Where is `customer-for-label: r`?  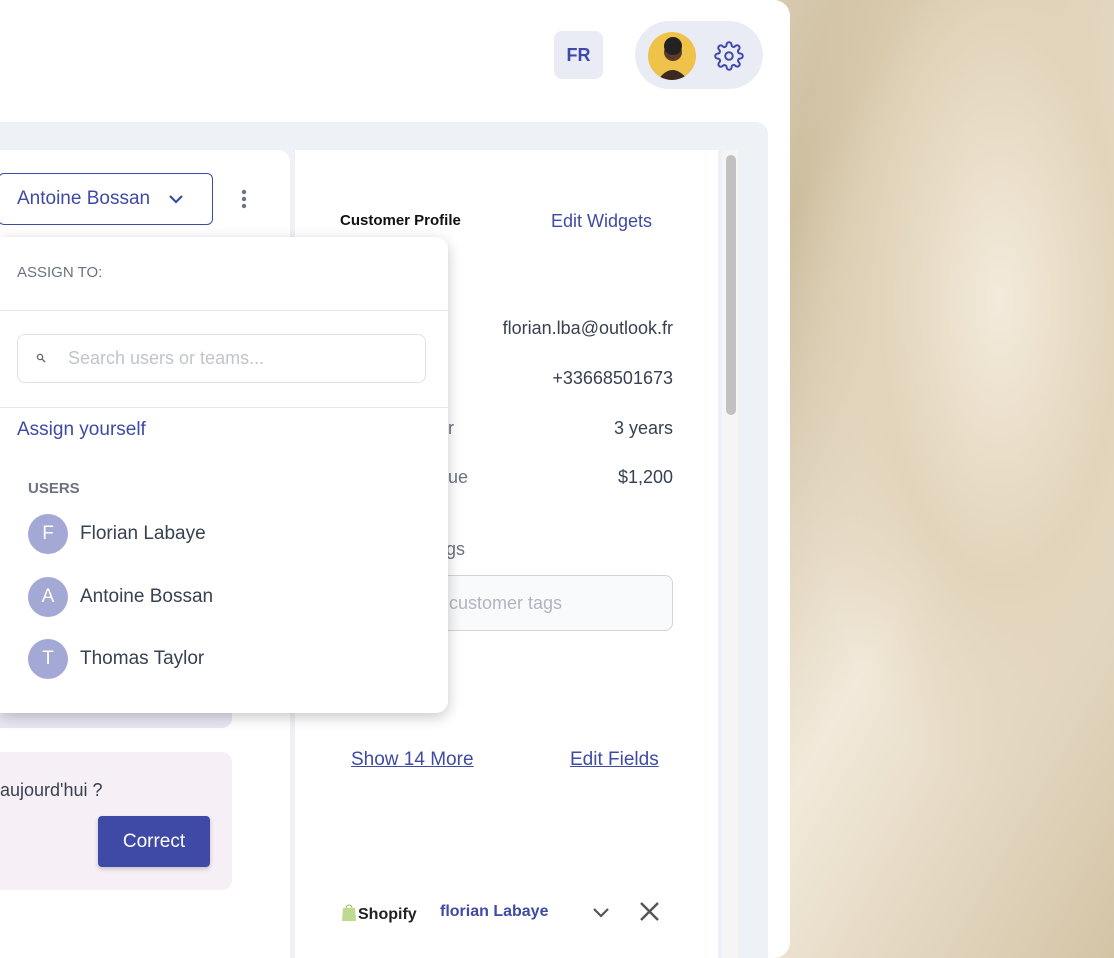 customer-for-label: r is located at coordinates (451, 428).